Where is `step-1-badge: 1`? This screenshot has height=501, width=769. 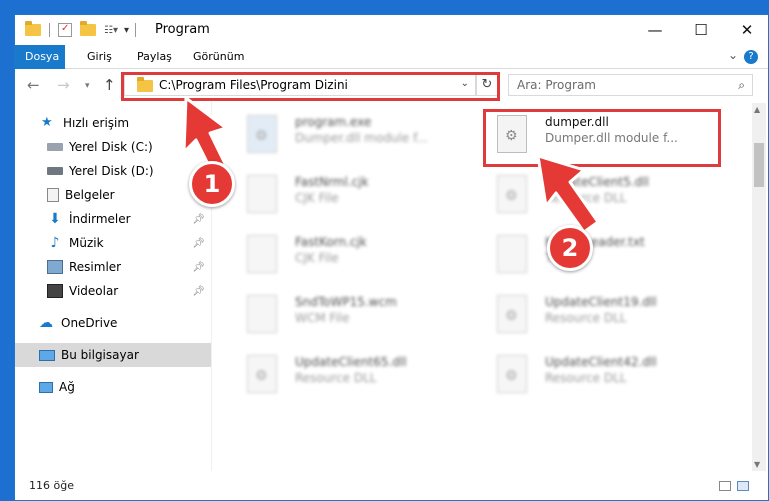
step-1-badge: 1 is located at coordinates (212, 184).